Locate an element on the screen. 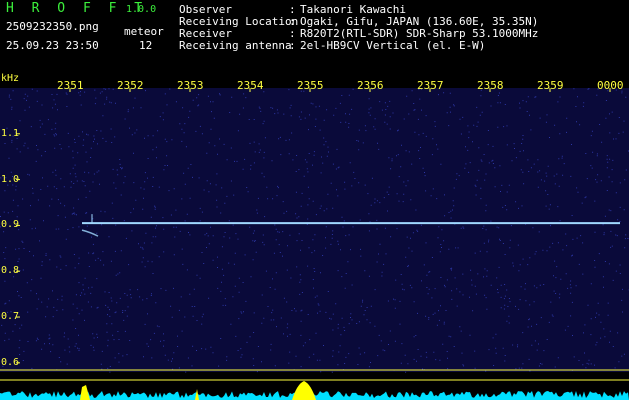 The image size is (629, 400). x-tick-label: 2359 is located at coordinates (550, 85).